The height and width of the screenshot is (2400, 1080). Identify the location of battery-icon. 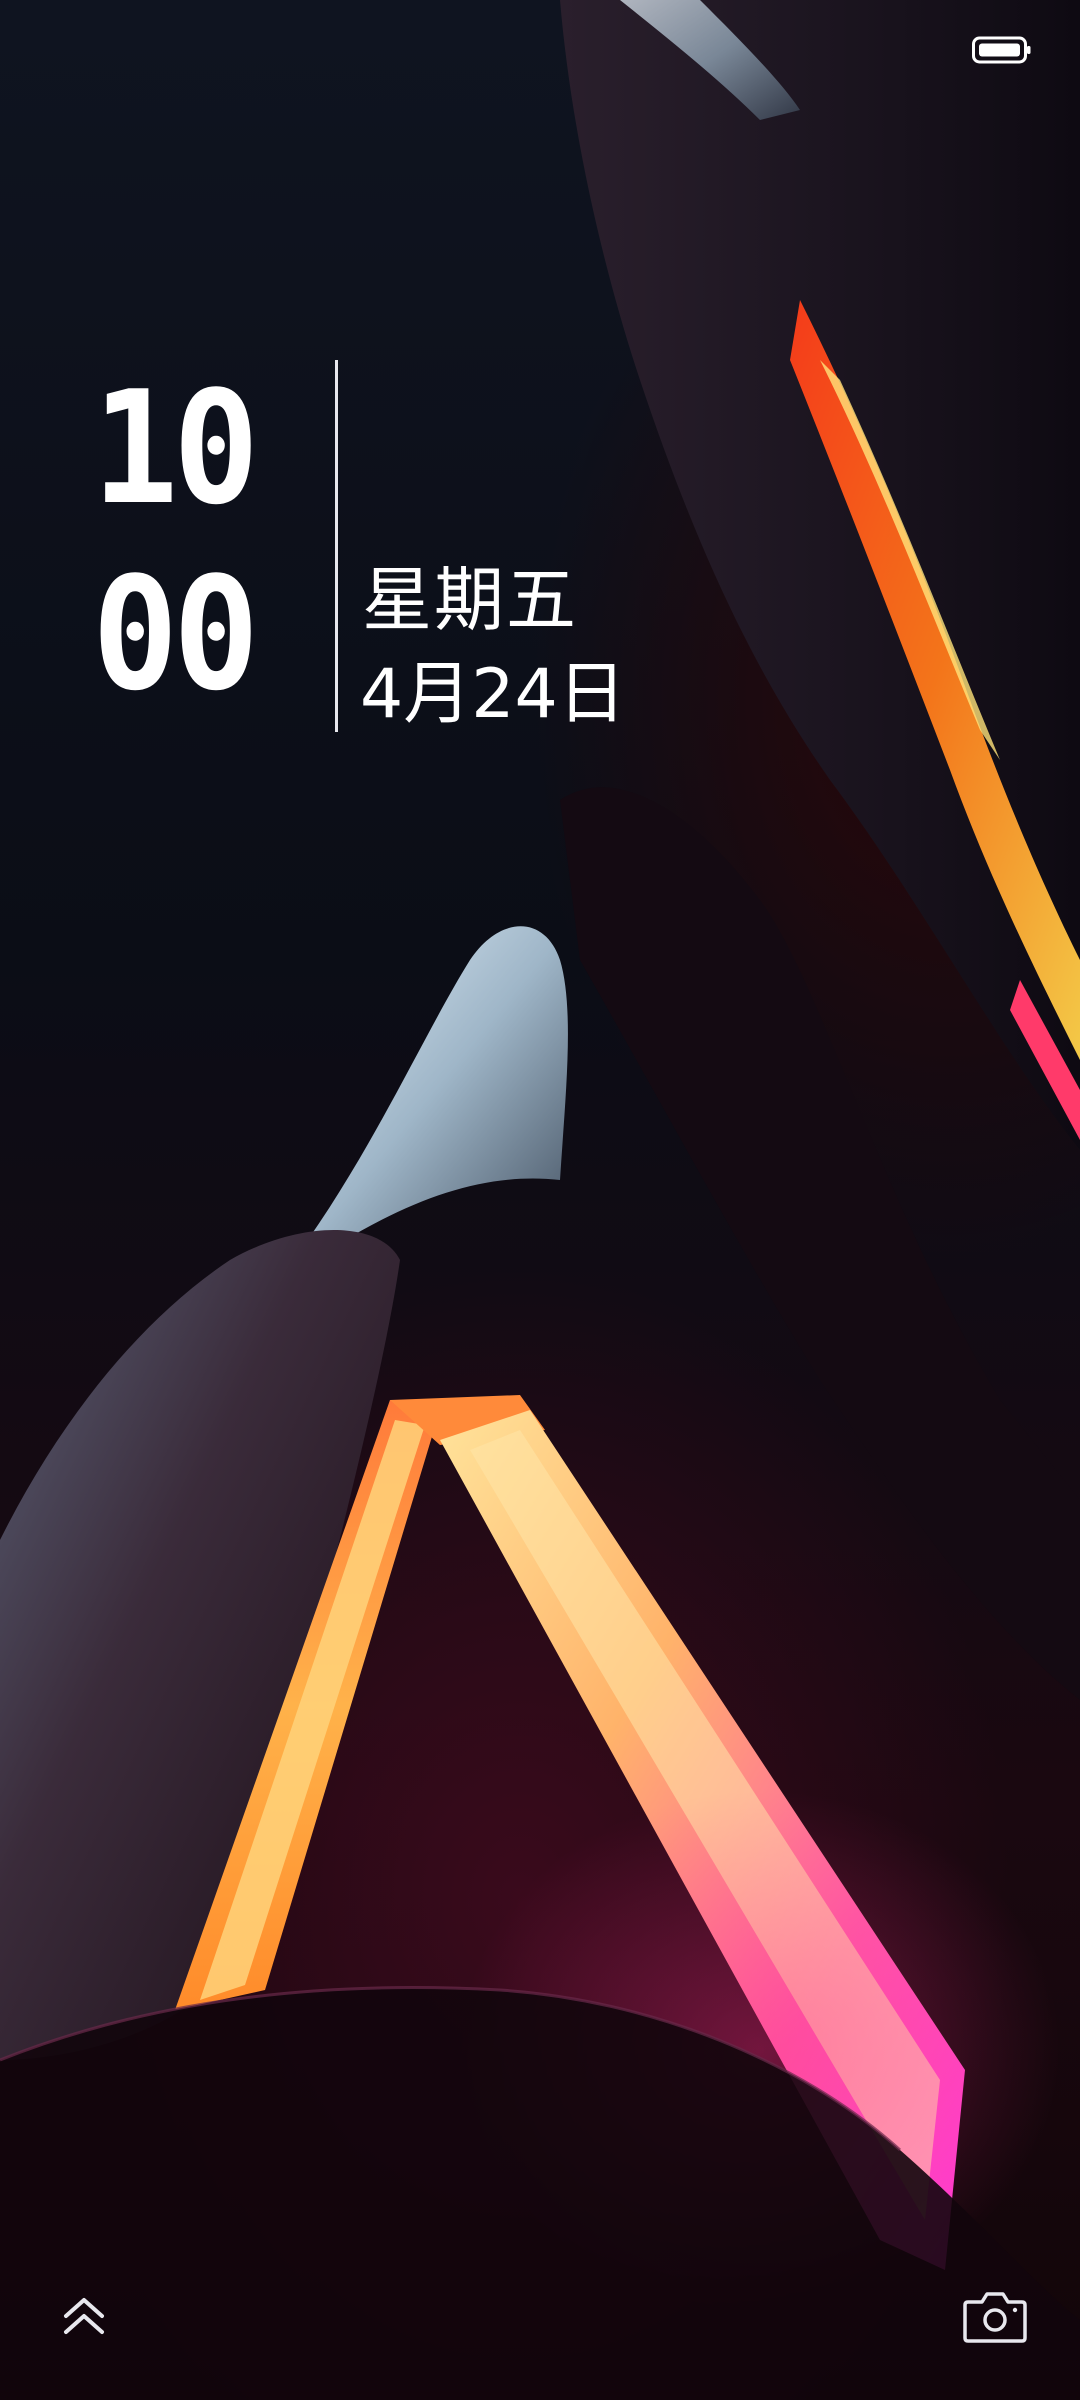
(1001, 50).